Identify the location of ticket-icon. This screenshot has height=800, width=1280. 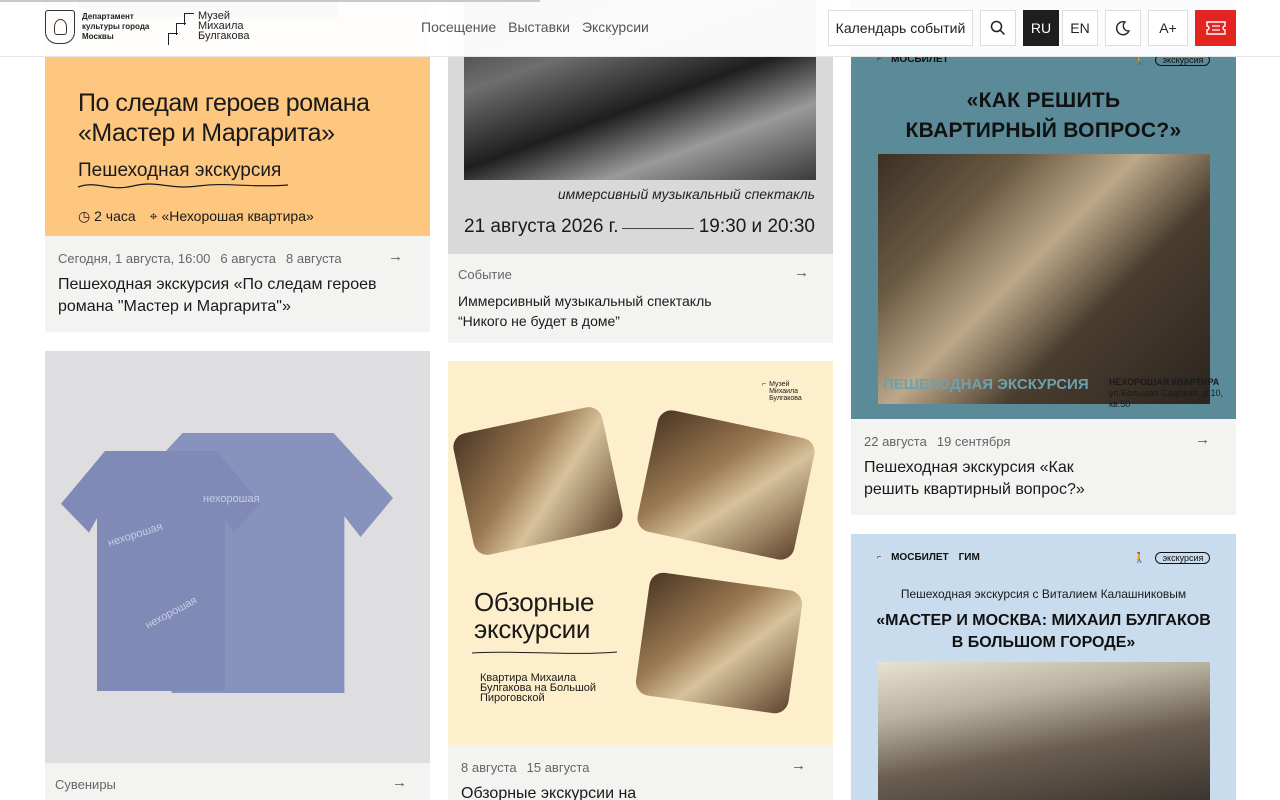
(1215, 28).